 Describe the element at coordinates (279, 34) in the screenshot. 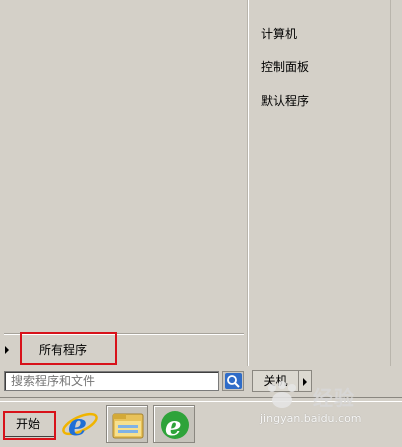

I see `right-item-computer: 计算机` at that location.